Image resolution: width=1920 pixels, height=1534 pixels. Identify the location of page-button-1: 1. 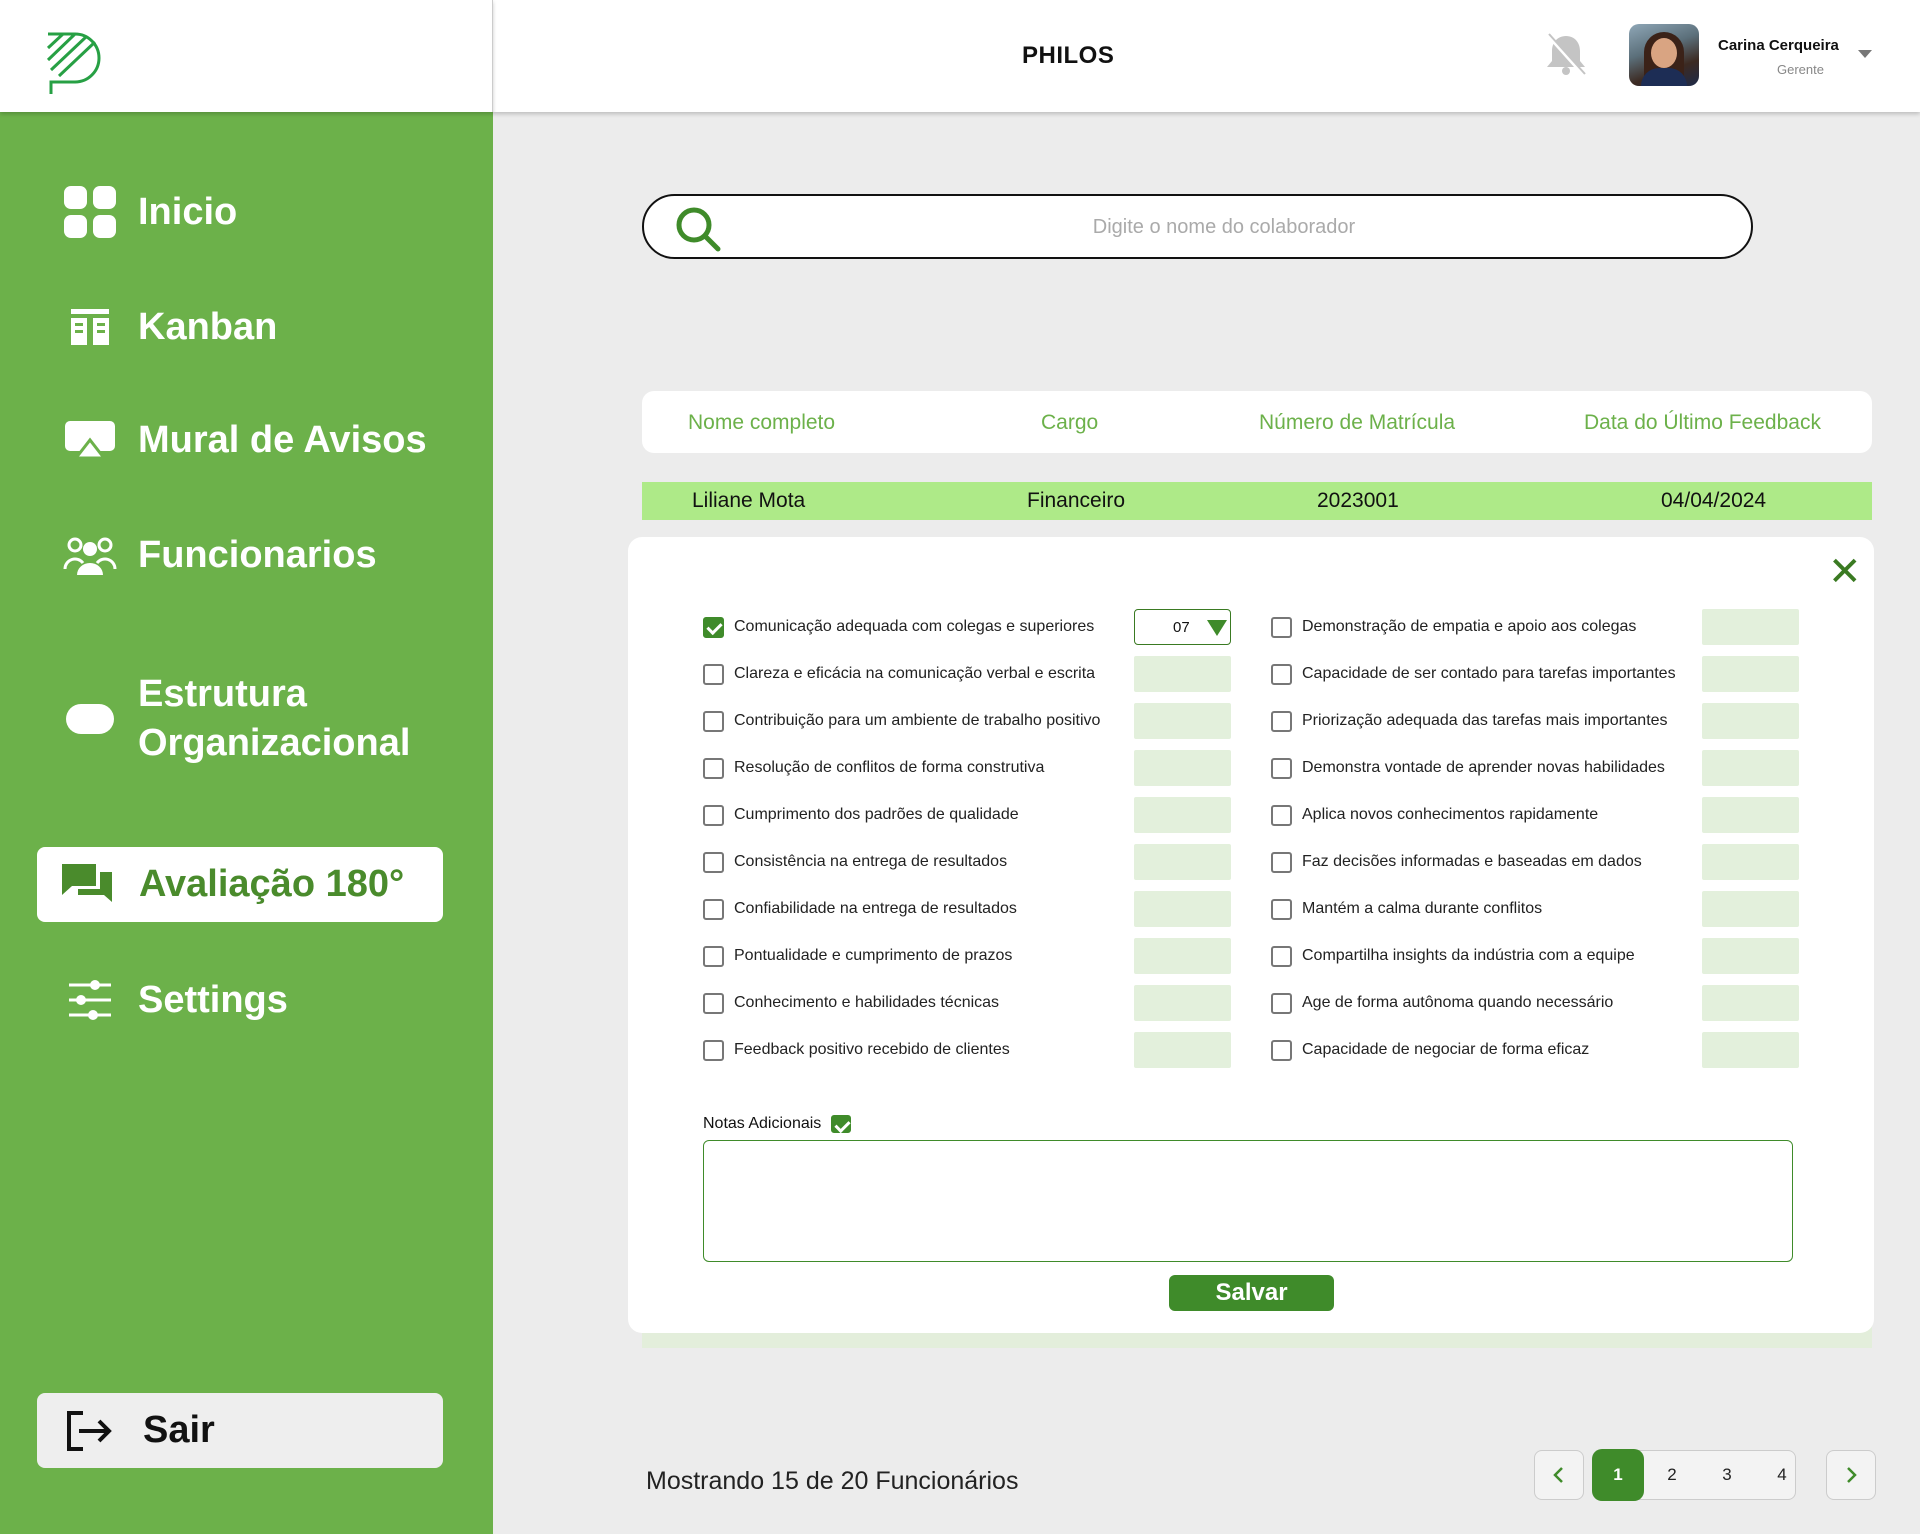
(1618, 1475).